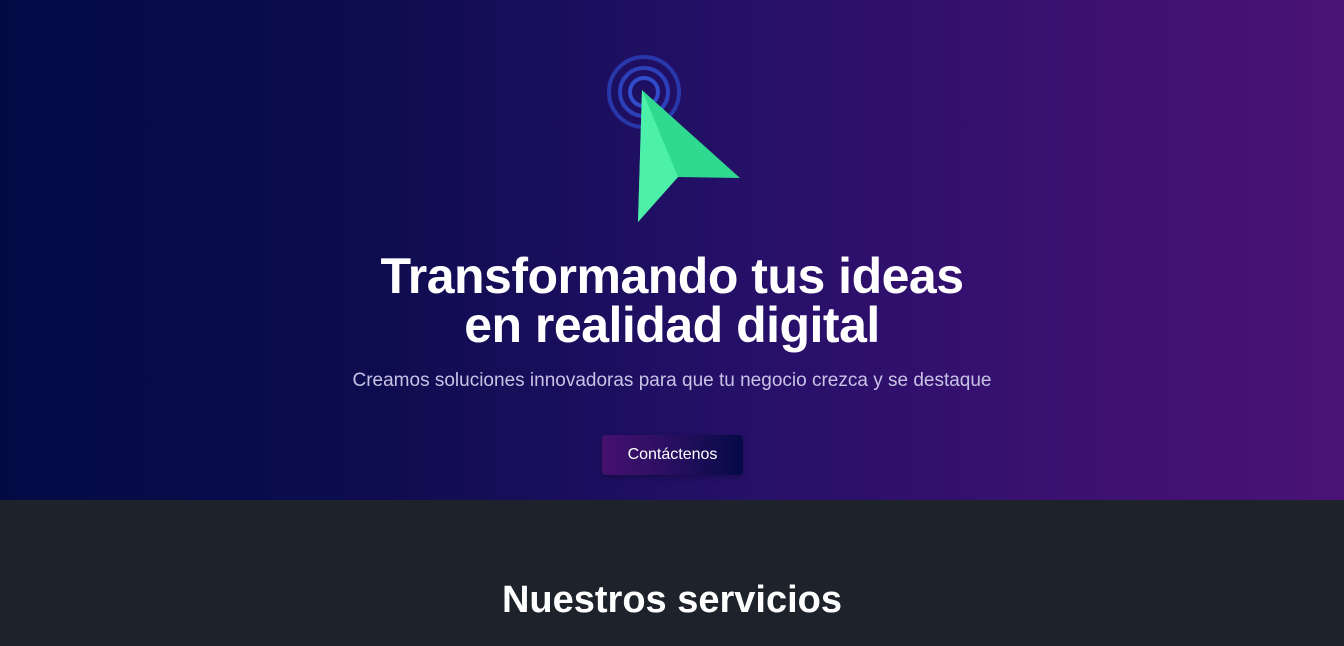 This screenshot has width=1344, height=646. I want to click on contact-button: Contáctenos, so click(672, 455).